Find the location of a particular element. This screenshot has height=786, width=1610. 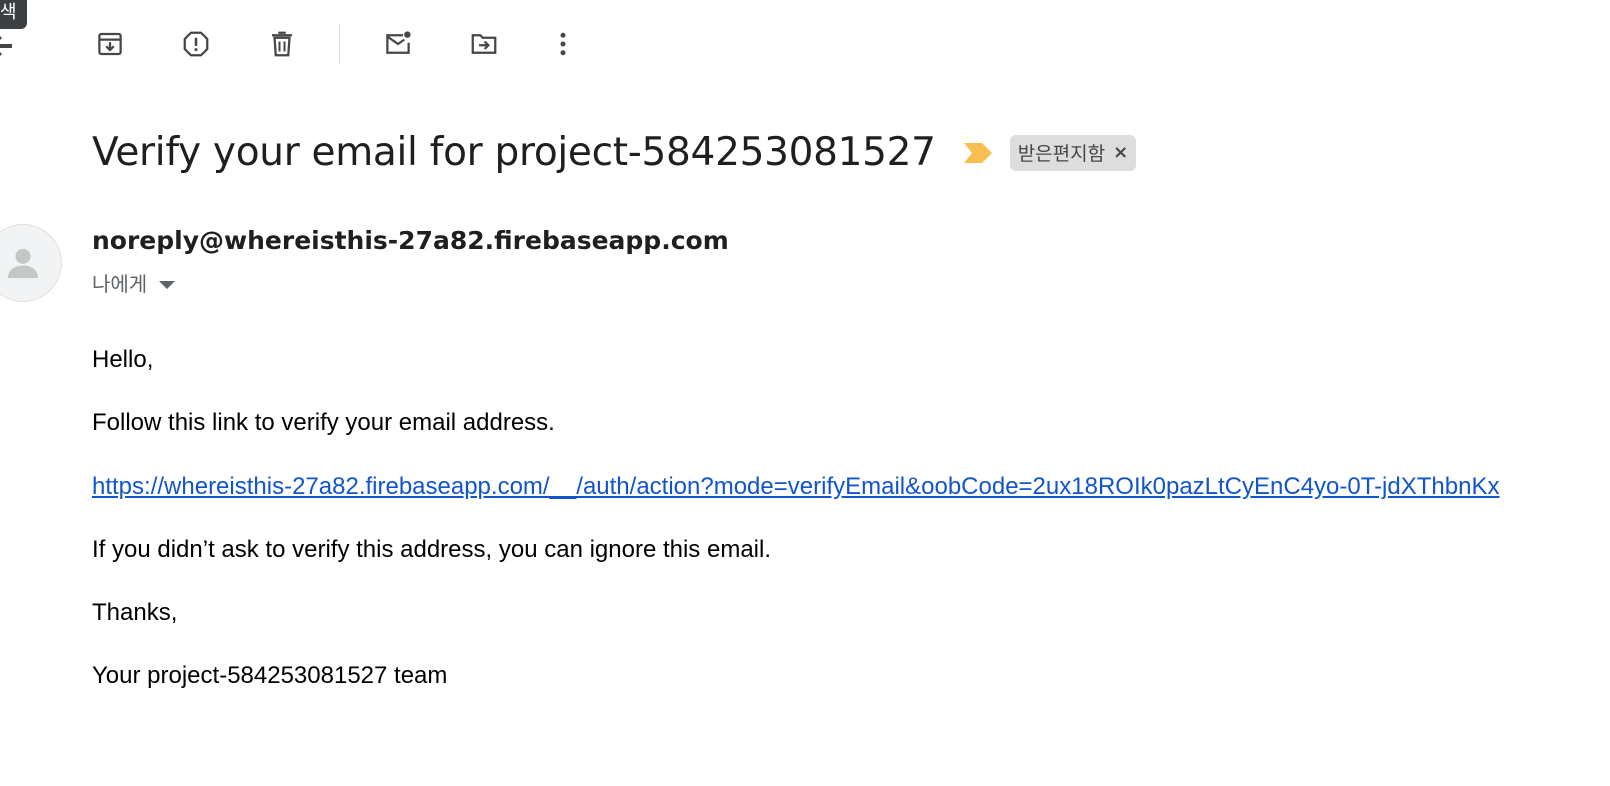

archive-button is located at coordinates (110, 44).